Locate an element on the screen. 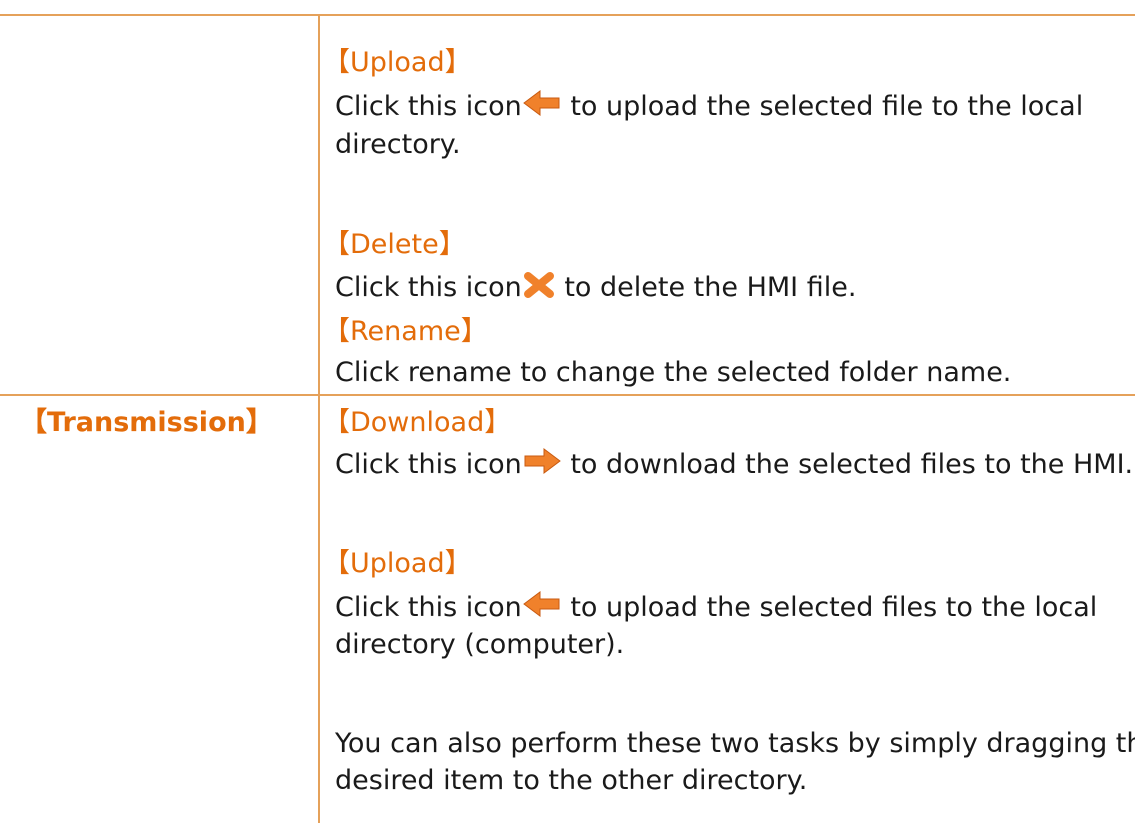  column-divider is located at coordinates (319, 418).